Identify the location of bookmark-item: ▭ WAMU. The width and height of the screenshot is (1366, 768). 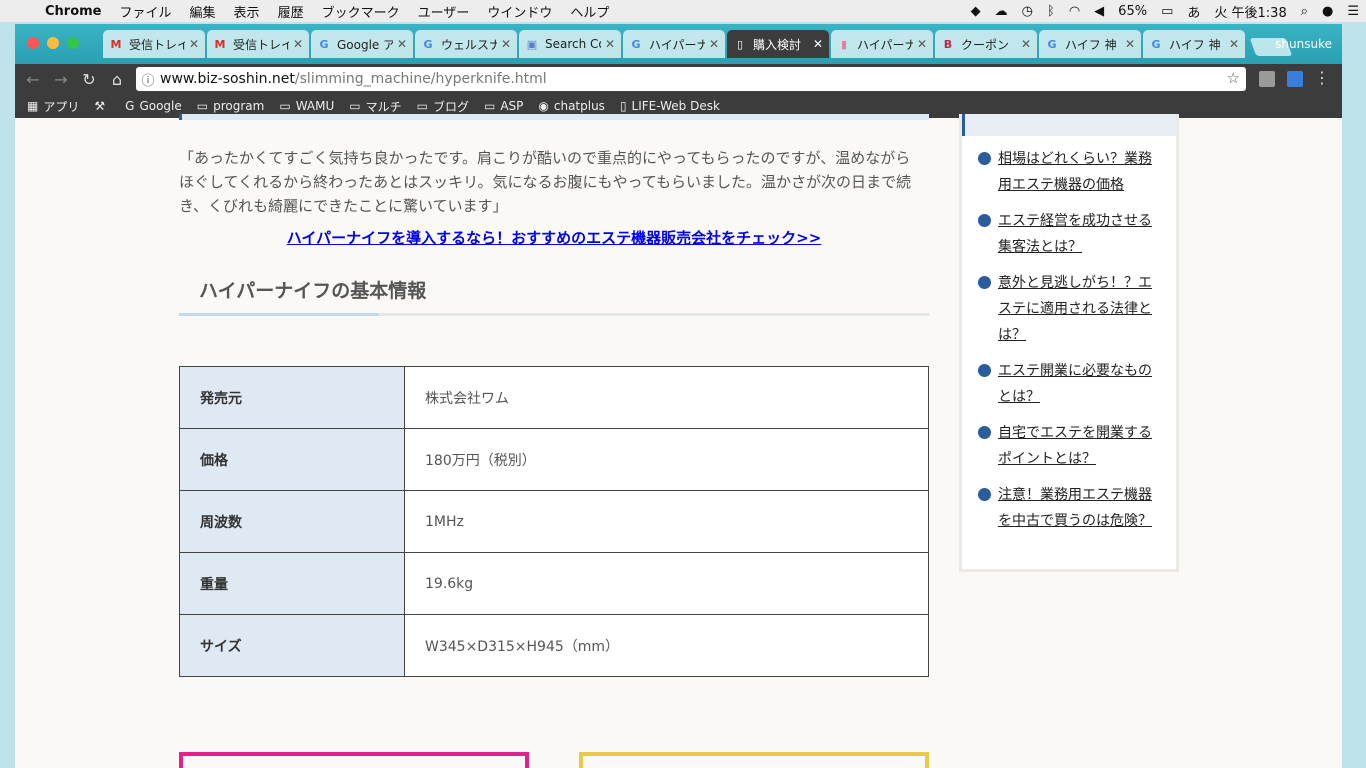
(306, 106).